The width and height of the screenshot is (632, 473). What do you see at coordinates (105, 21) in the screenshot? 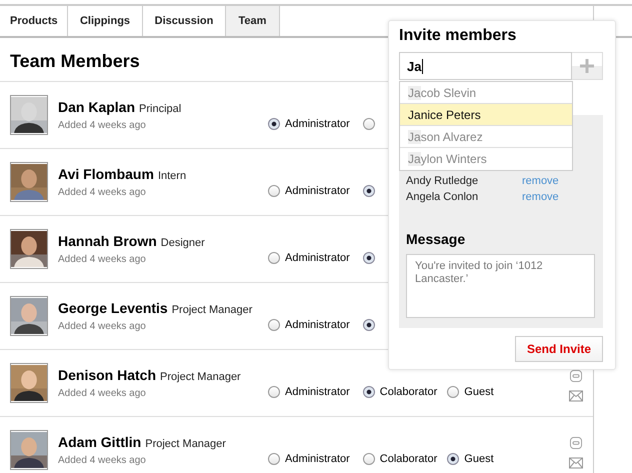
I see `tab: Clippings` at bounding box center [105, 21].